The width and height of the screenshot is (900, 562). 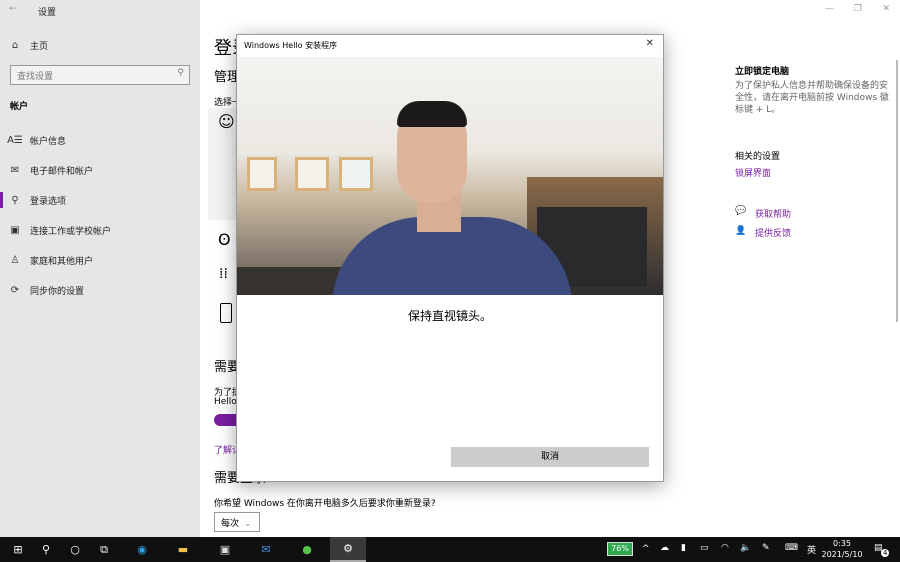 What do you see at coordinates (100, 260) in the screenshot?
I see `sidebar-item-family: ♙ 家庭和其他用户` at bounding box center [100, 260].